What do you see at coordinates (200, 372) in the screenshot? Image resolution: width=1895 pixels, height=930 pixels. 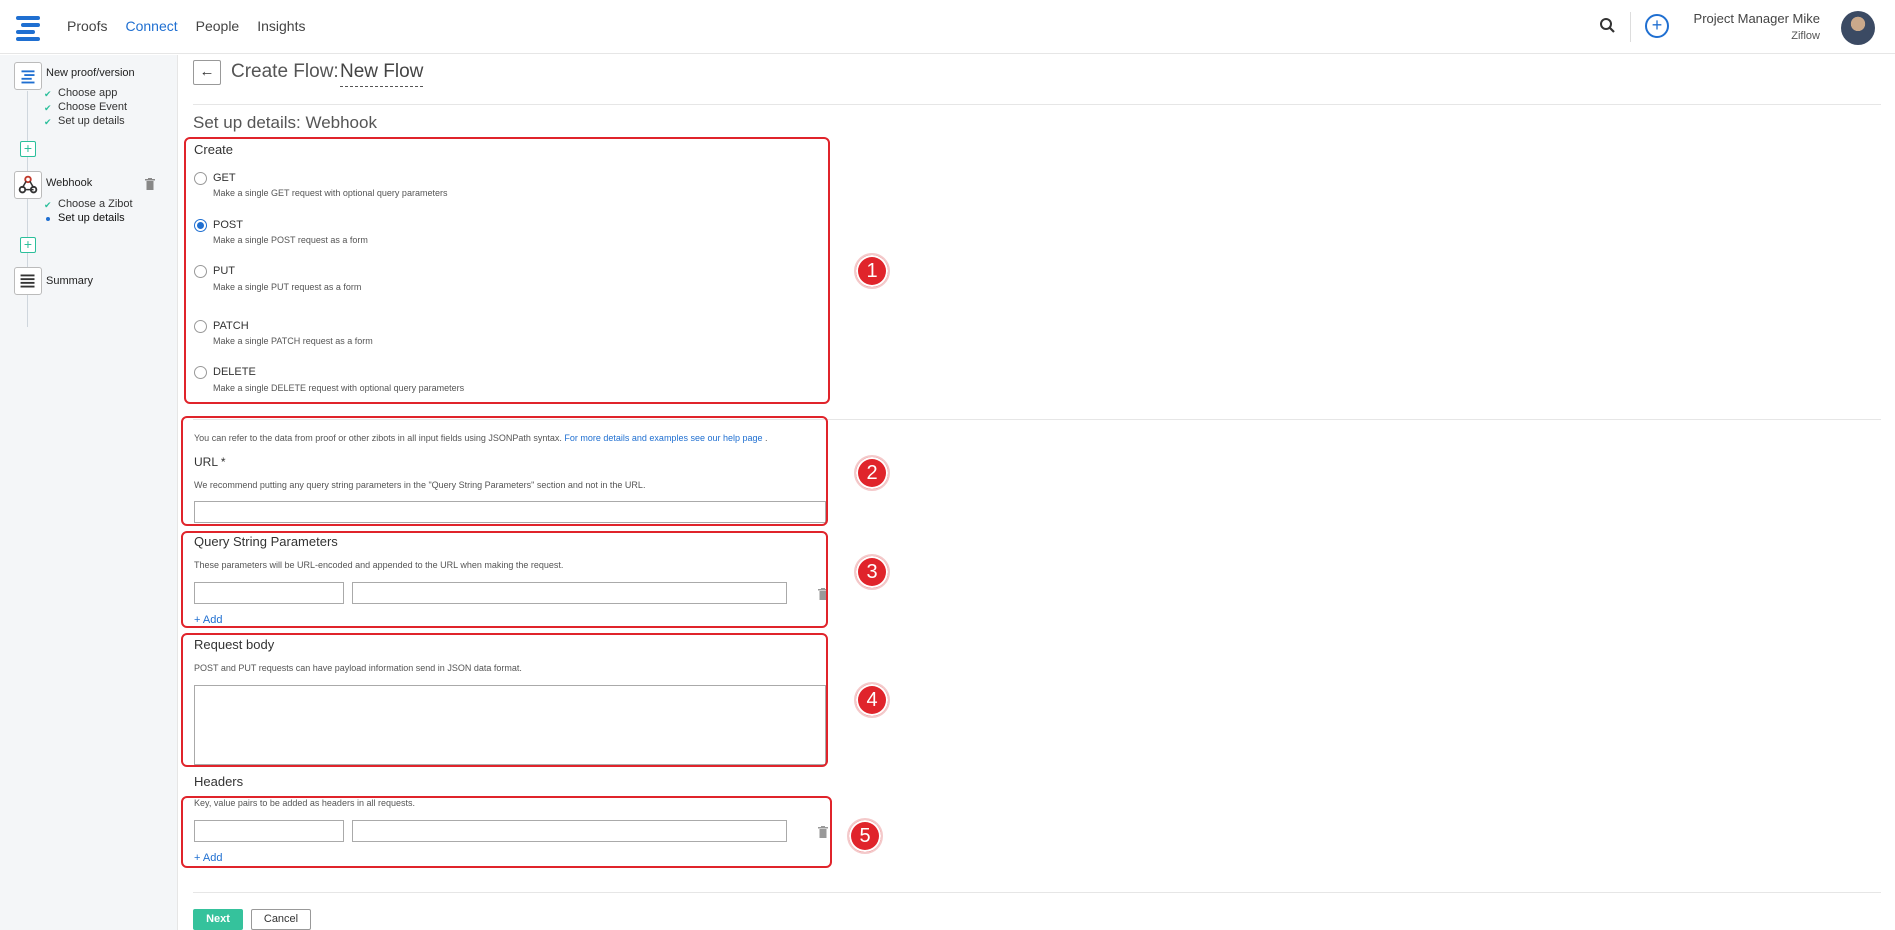 I see `radio-delete` at bounding box center [200, 372].